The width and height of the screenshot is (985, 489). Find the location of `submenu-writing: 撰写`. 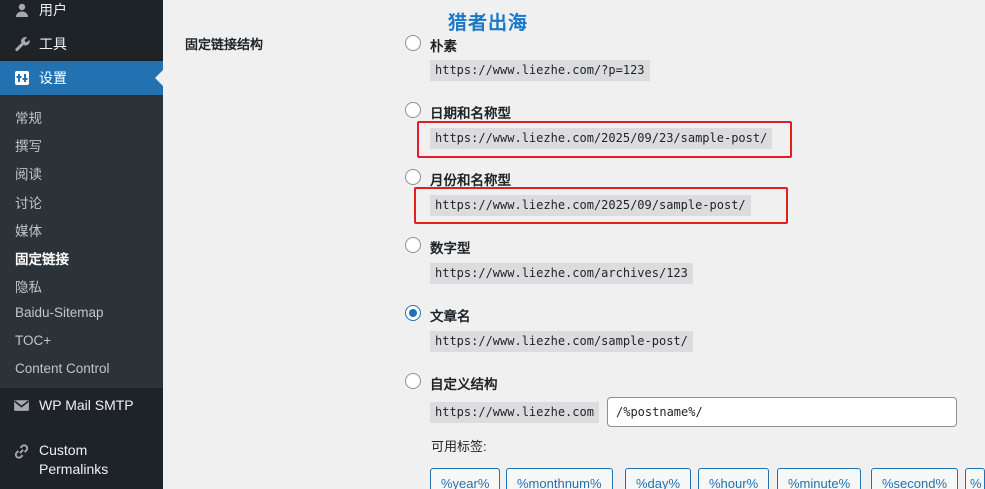

submenu-writing: 撰写 is located at coordinates (28, 145).